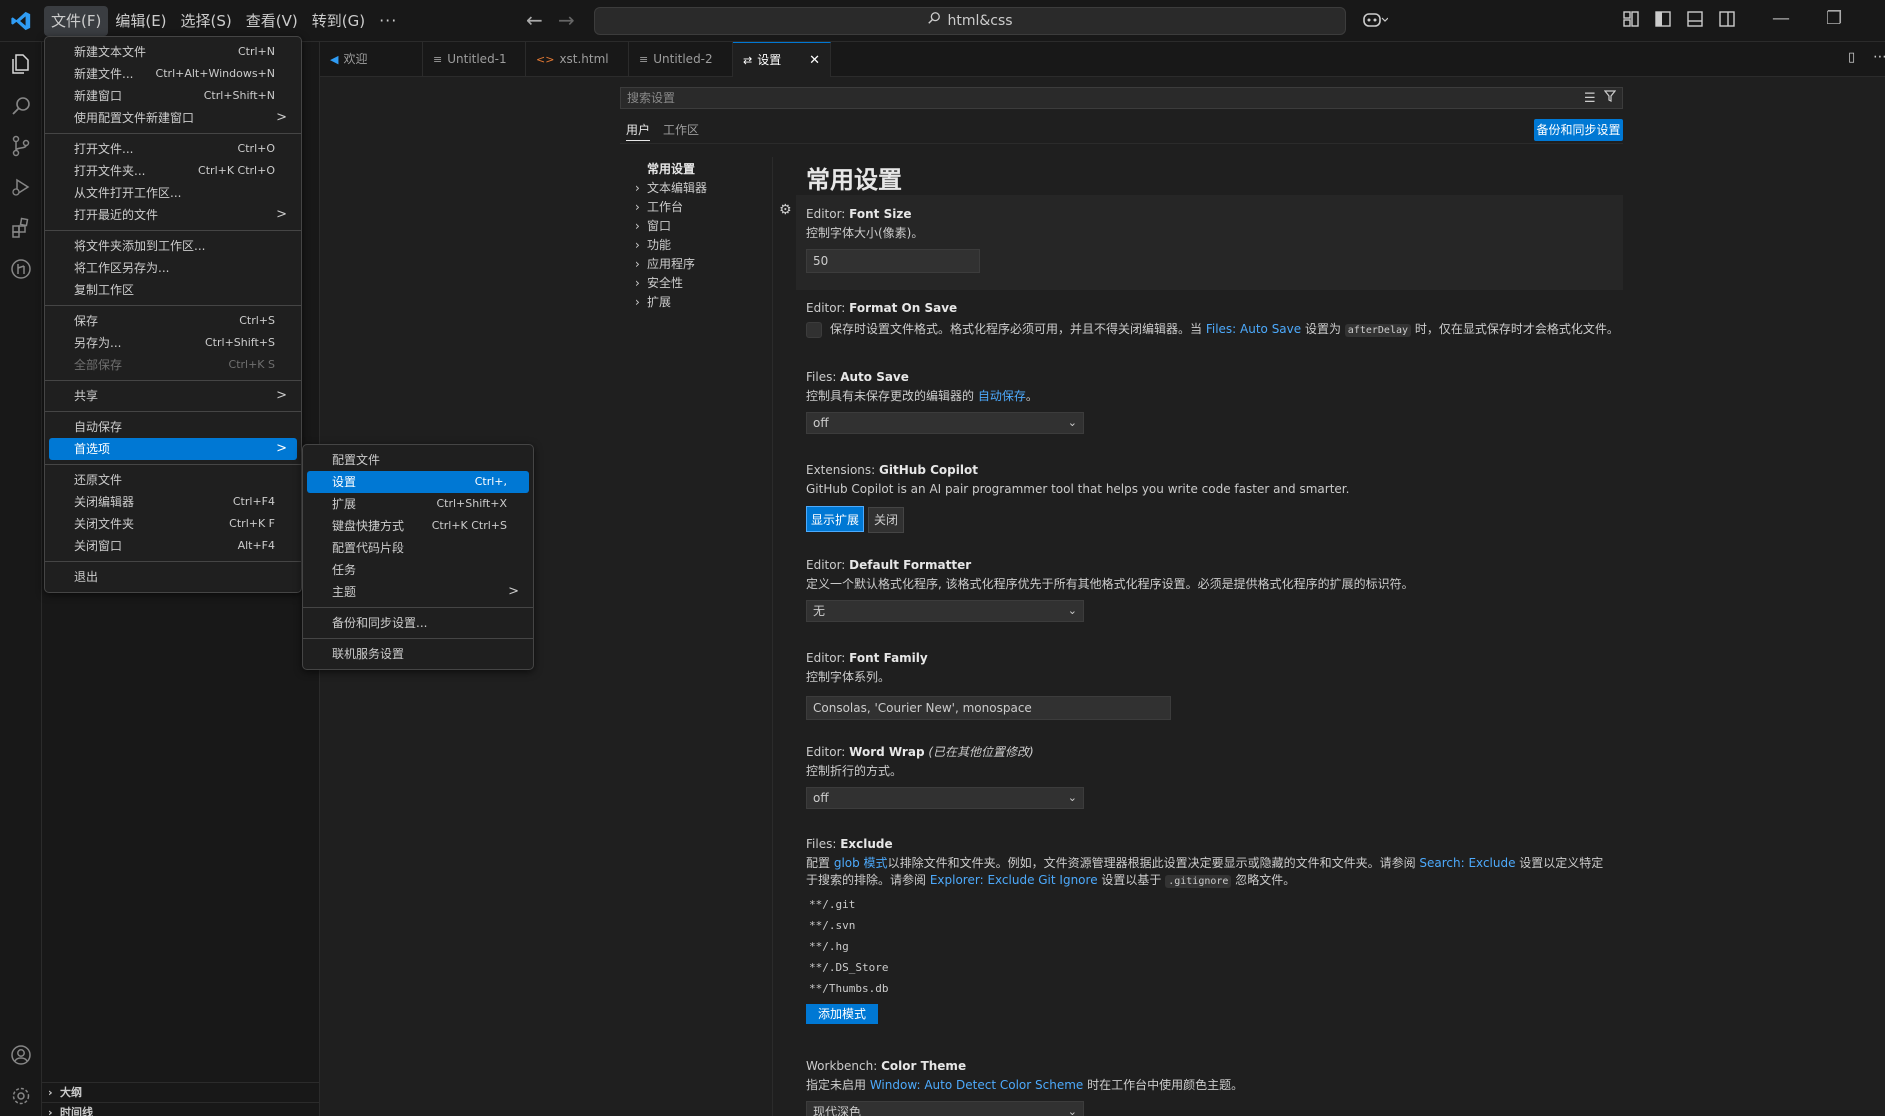 The height and width of the screenshot is (1116, 1885). Describe the element at coordinates (1664, 20) in the screenshot. I see `toggle-primary-sidebar-icon` at that location.